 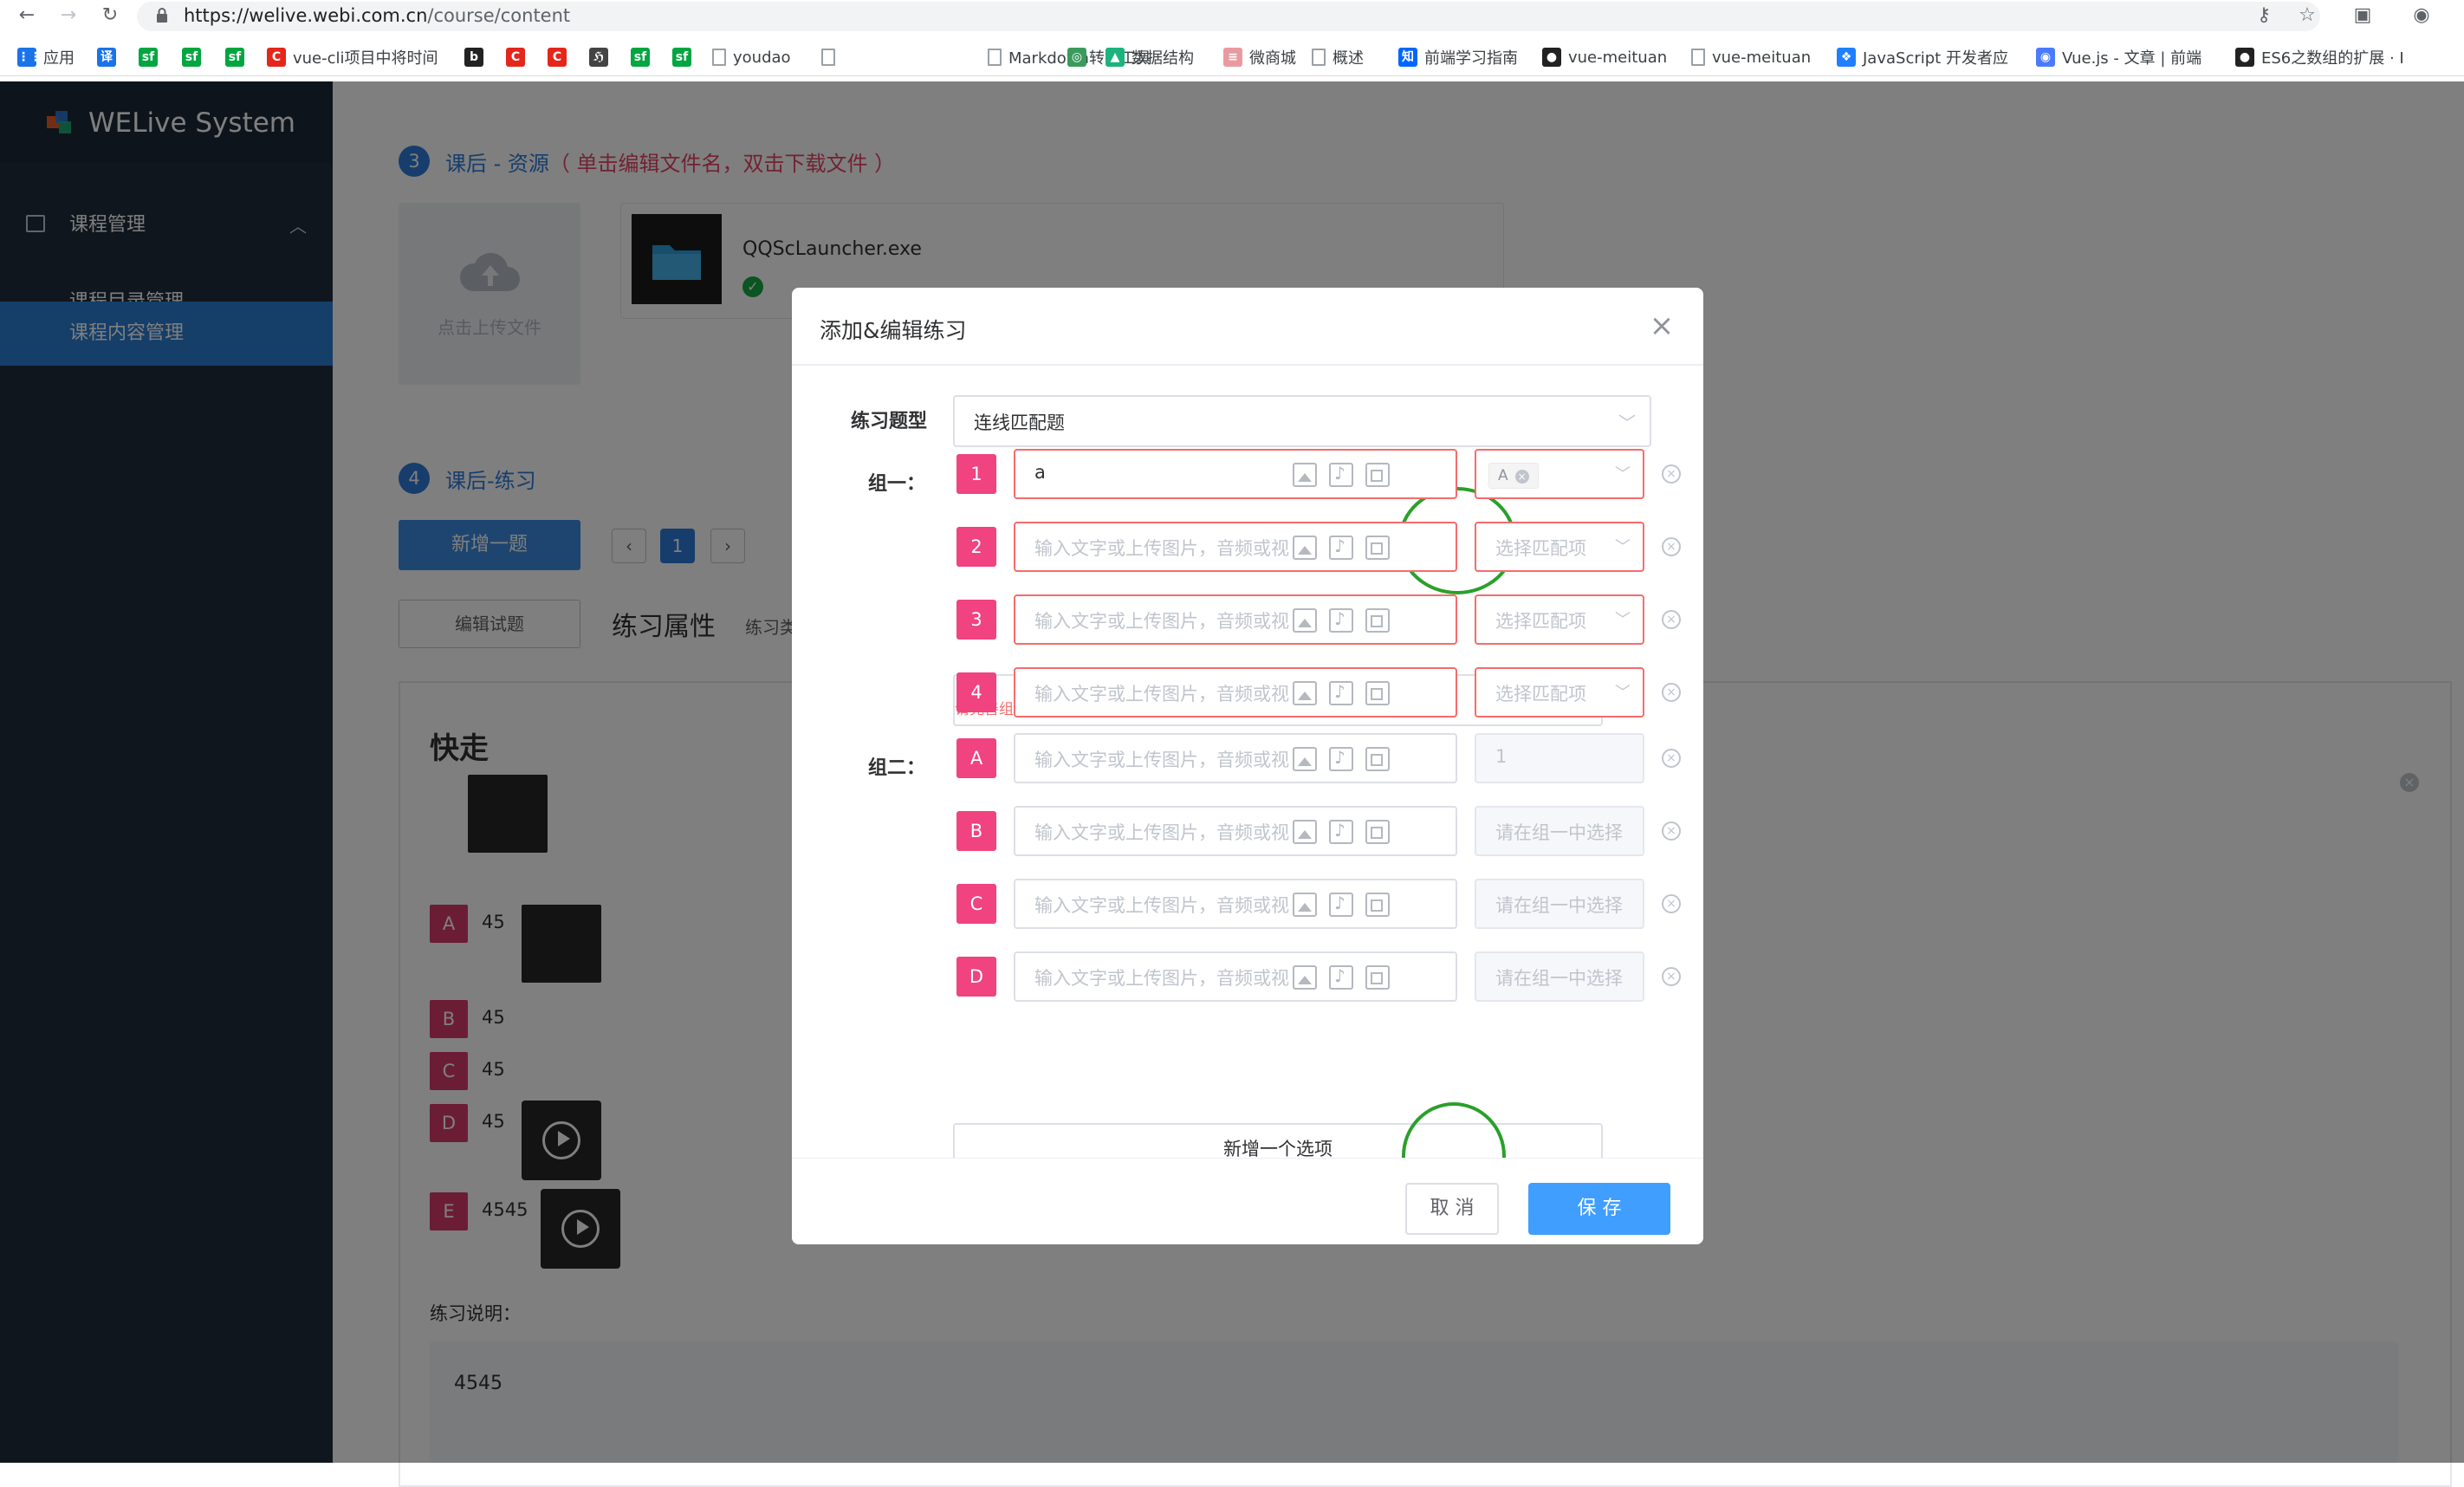 I want to click on group1-row-badge: 2, so click(x=976, y=547).